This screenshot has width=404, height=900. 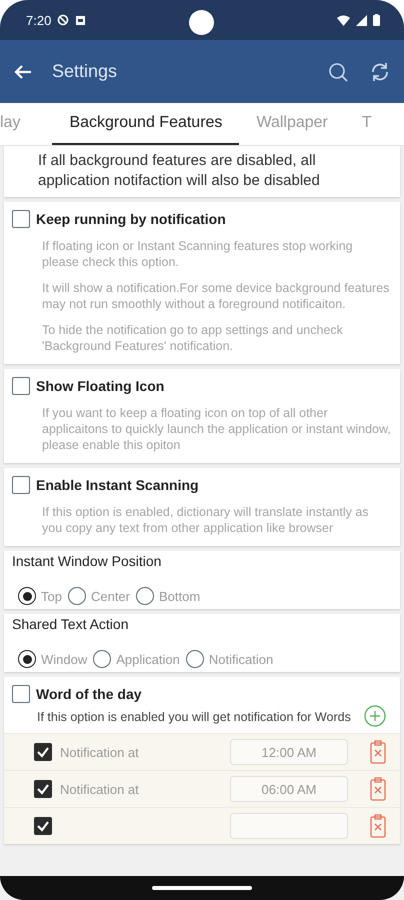 What do you see at coordinates (85, 71) in the screenshot?
I see `app-title: Settings` at bounding box center [85, 71].